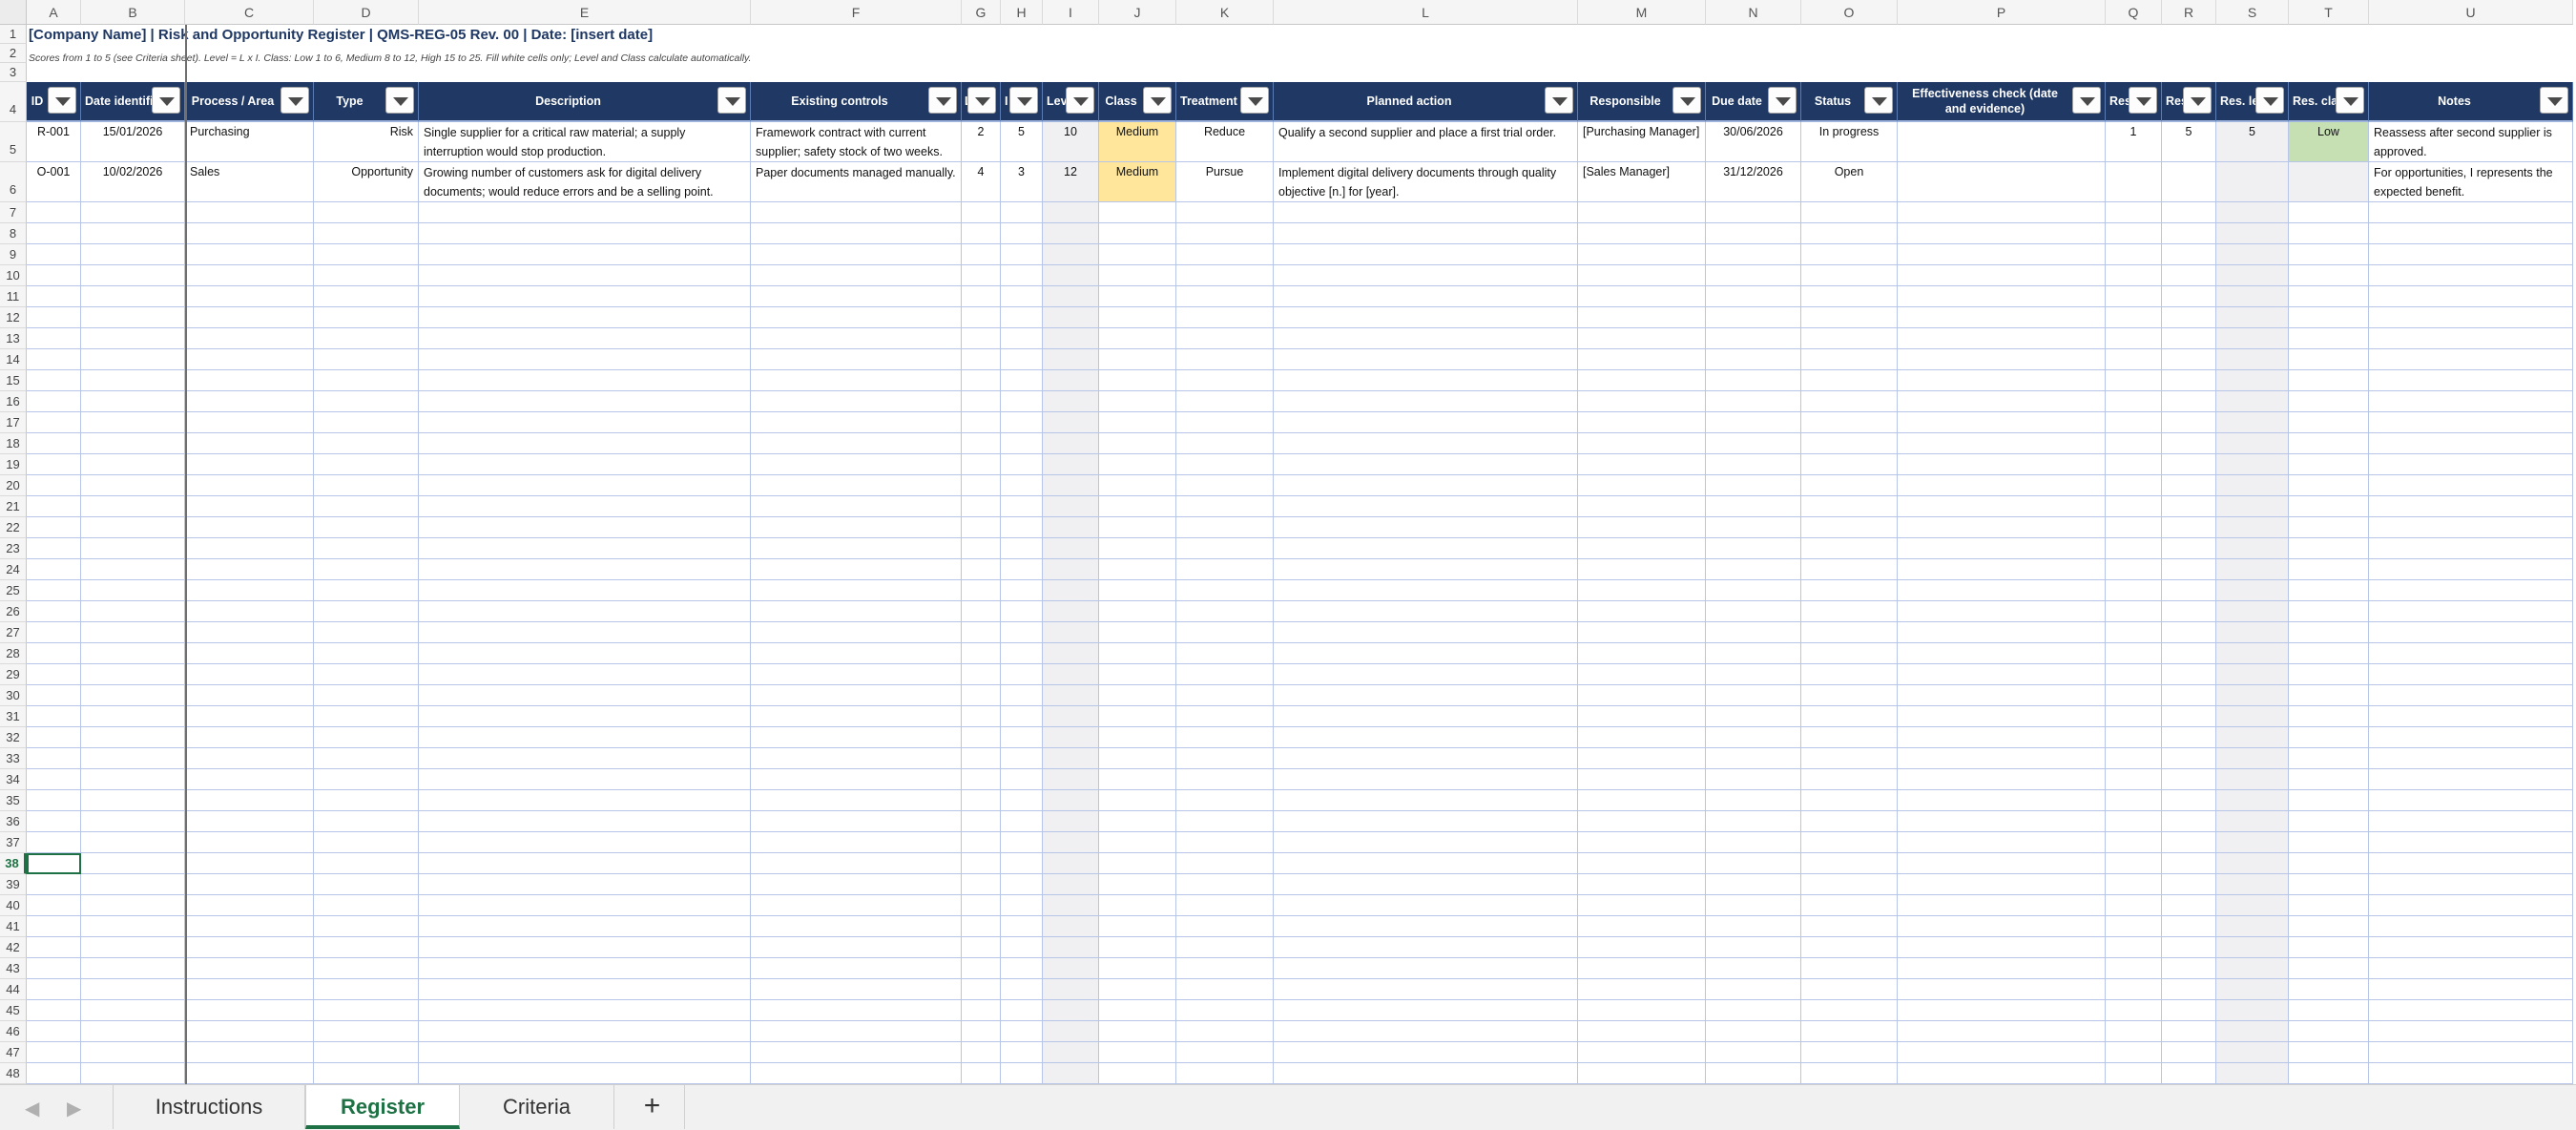 Image resolution: width=2576 pixels, height=1130 pixels. What do you see at coordinates (1849, 182) in the screenshot?
I see `table-cell: Open` at bounding box center [1849, 182].